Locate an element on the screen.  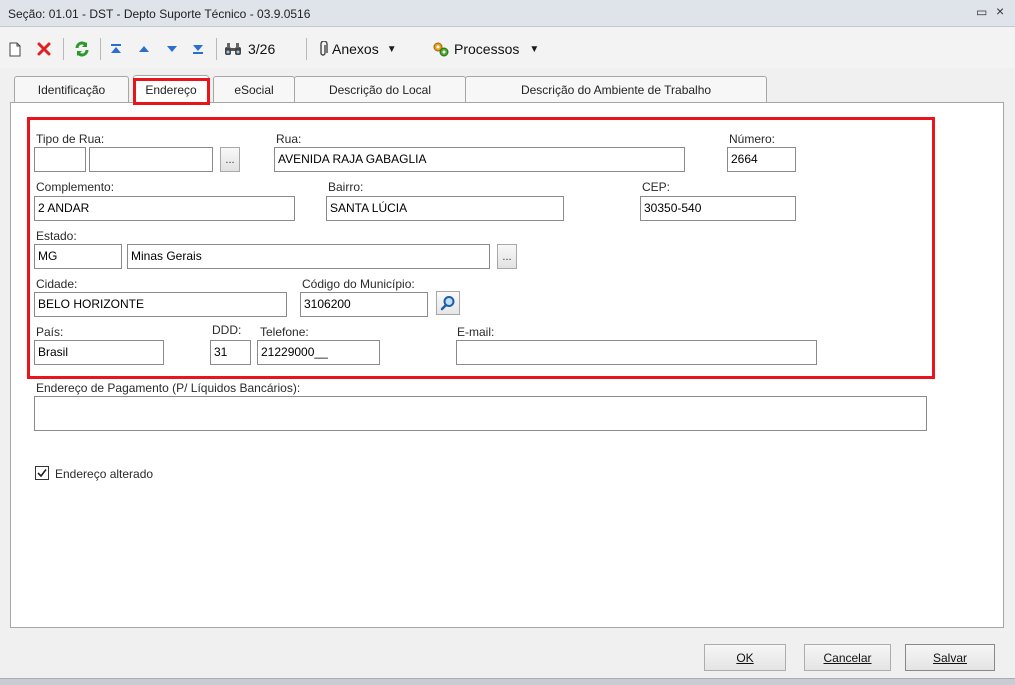
endereco-alterado-checkbox is located at coordinates (42, 473).